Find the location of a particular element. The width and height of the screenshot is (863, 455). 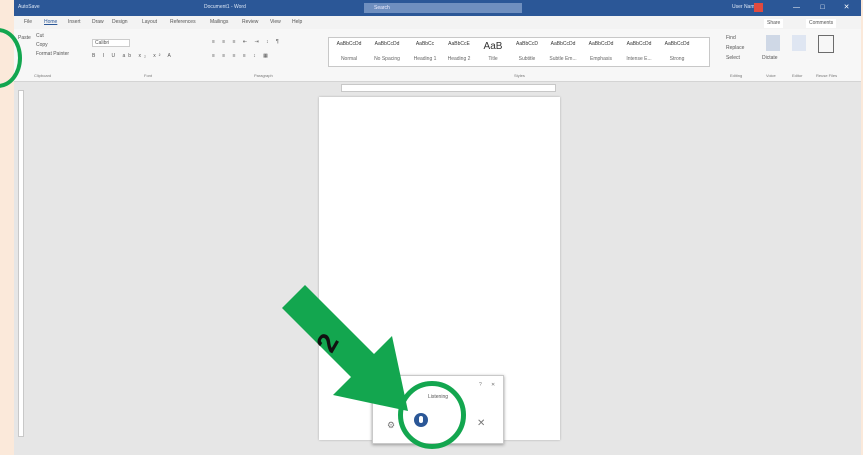

annotation-arrow is located at coordinates (345, 348).